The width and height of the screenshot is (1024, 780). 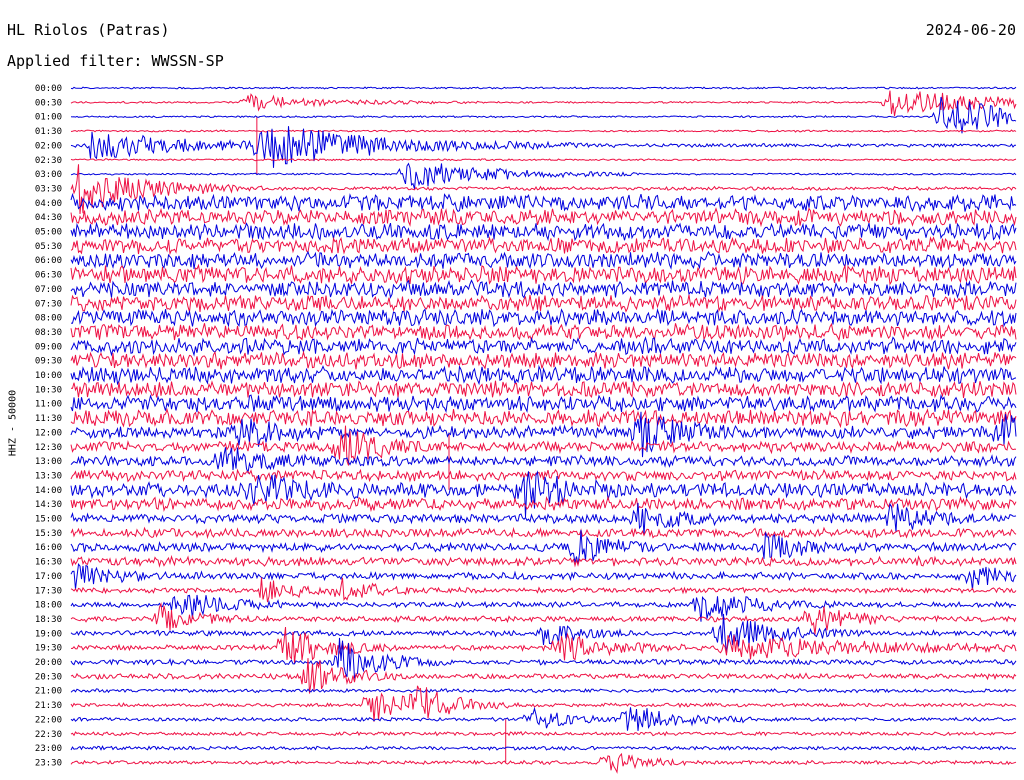 I want to click on row-time-label: 23:00, so click(x=48, y=749).